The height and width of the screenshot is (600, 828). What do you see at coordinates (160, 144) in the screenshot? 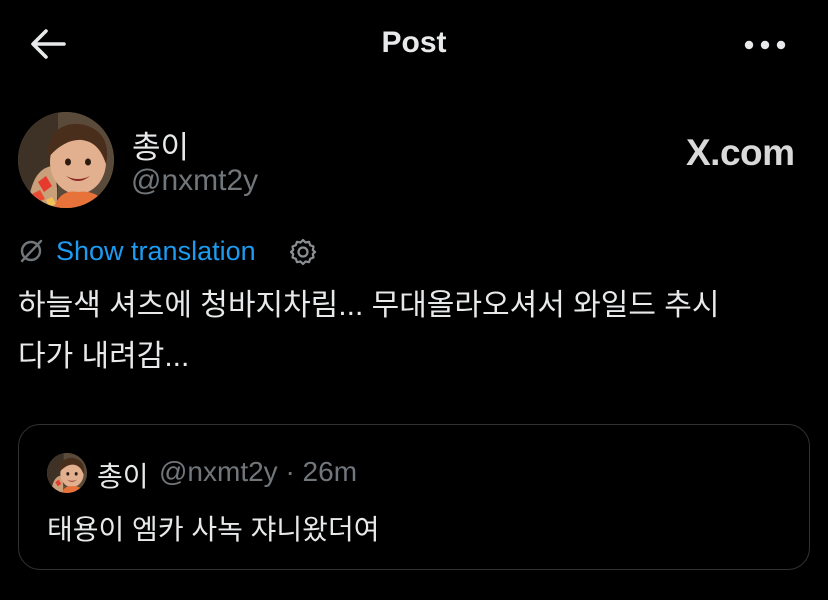
I see `author-display-name: 총이` at bounding box center [160, 144].